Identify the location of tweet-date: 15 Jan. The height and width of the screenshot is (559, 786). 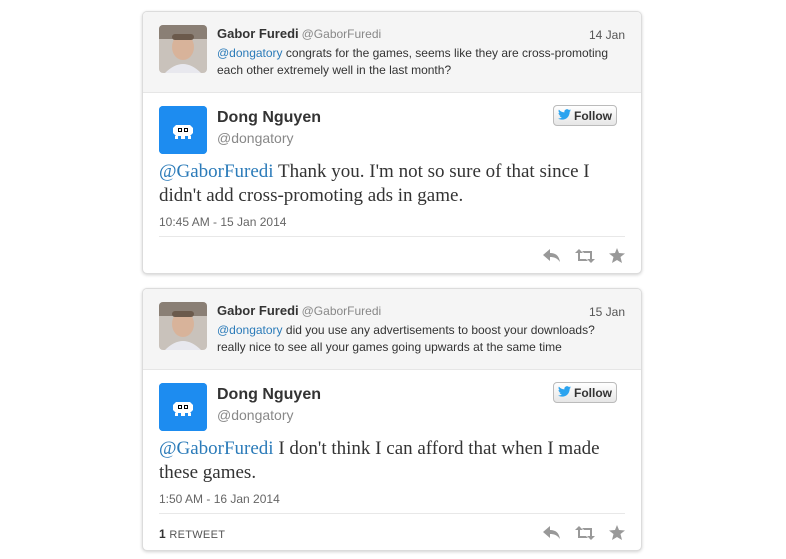
(607, 312).